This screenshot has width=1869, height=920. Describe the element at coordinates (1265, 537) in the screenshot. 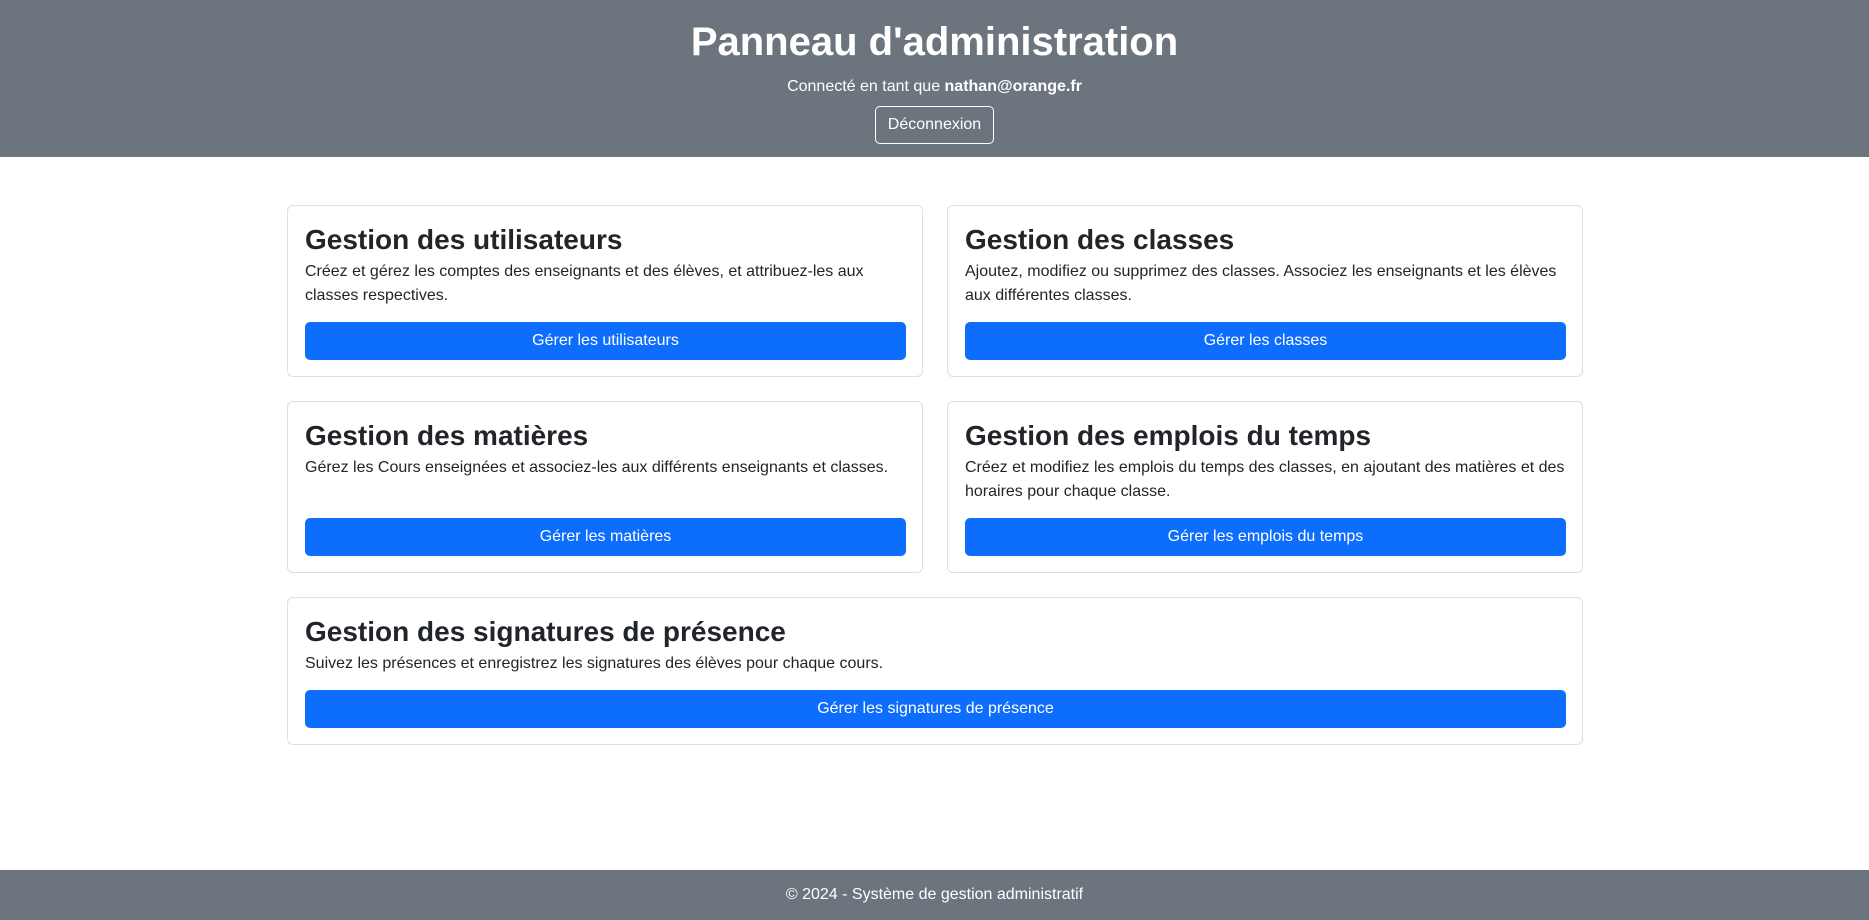

I see `manage-timetables-button: Gérer les emplois du temps` at that location.